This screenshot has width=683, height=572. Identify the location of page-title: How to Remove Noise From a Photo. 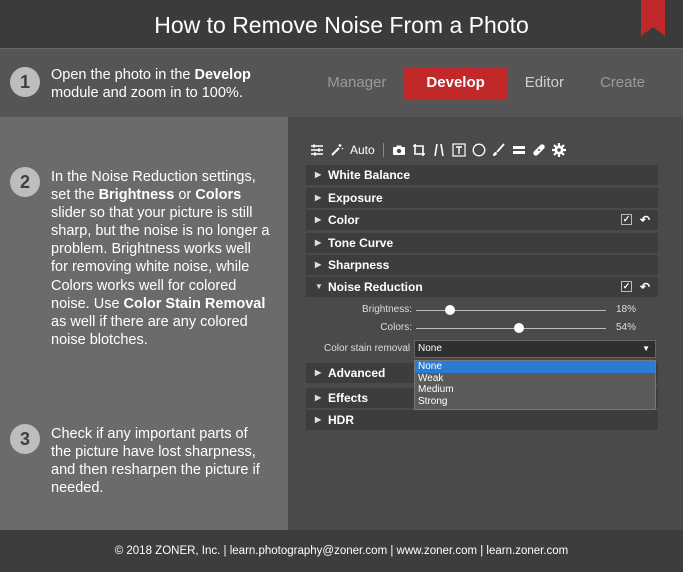
(341, 25).